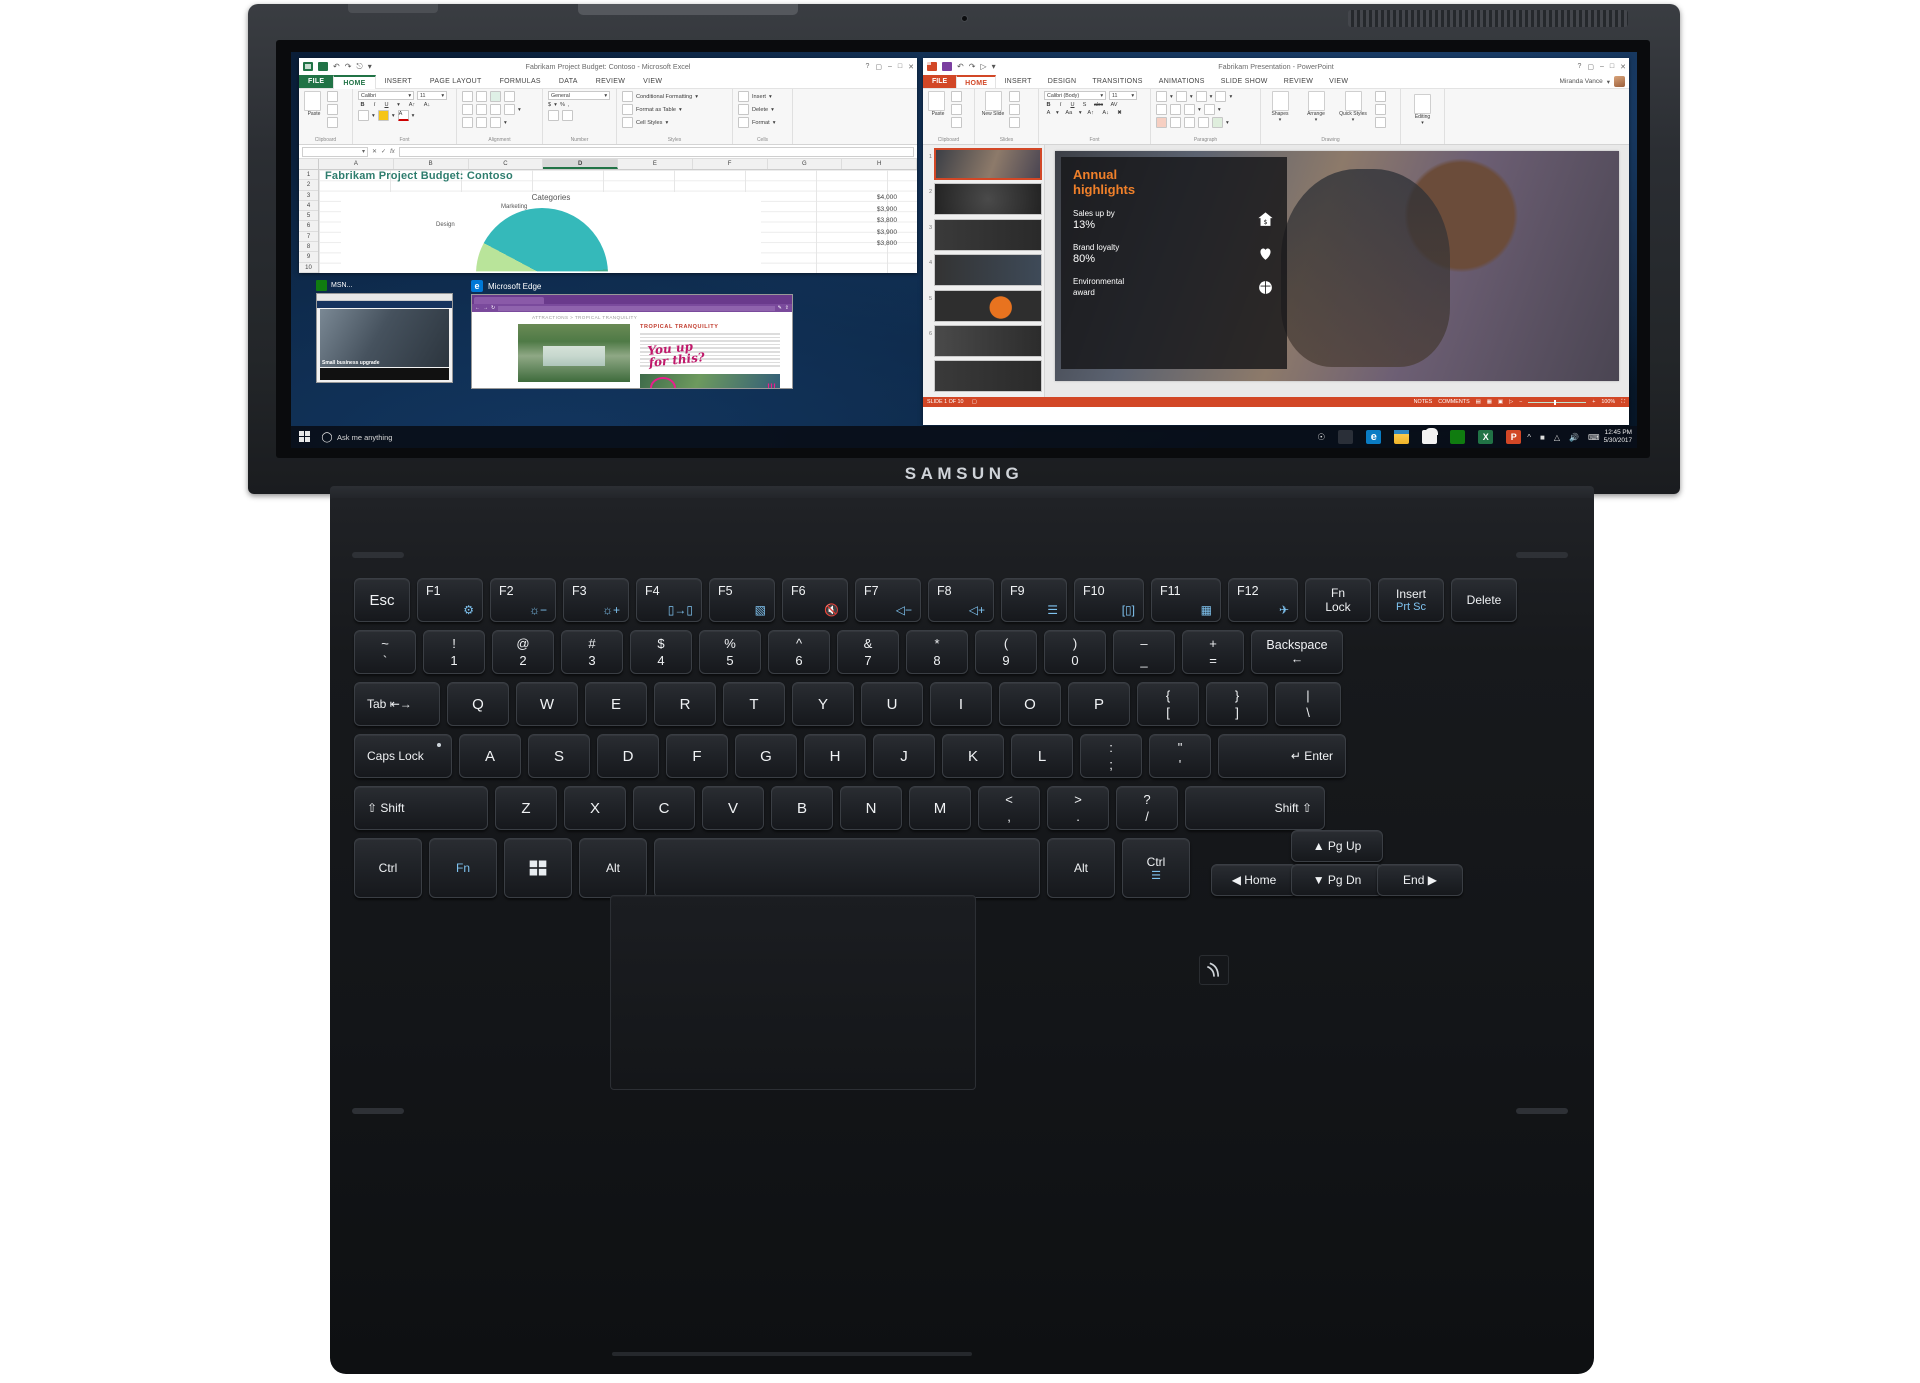 The image size is (1920, 1383). I want to click on shape-outline-icon, so click(1380, 109).